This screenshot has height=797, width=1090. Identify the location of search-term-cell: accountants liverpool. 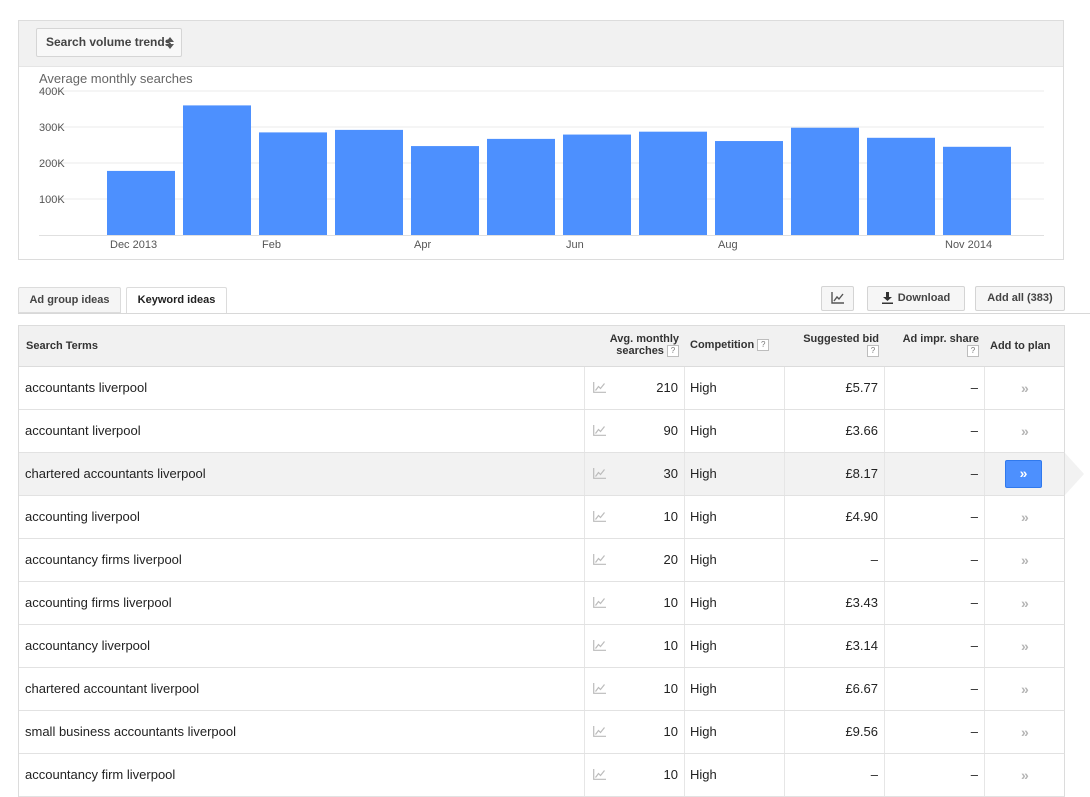
(86, 387).